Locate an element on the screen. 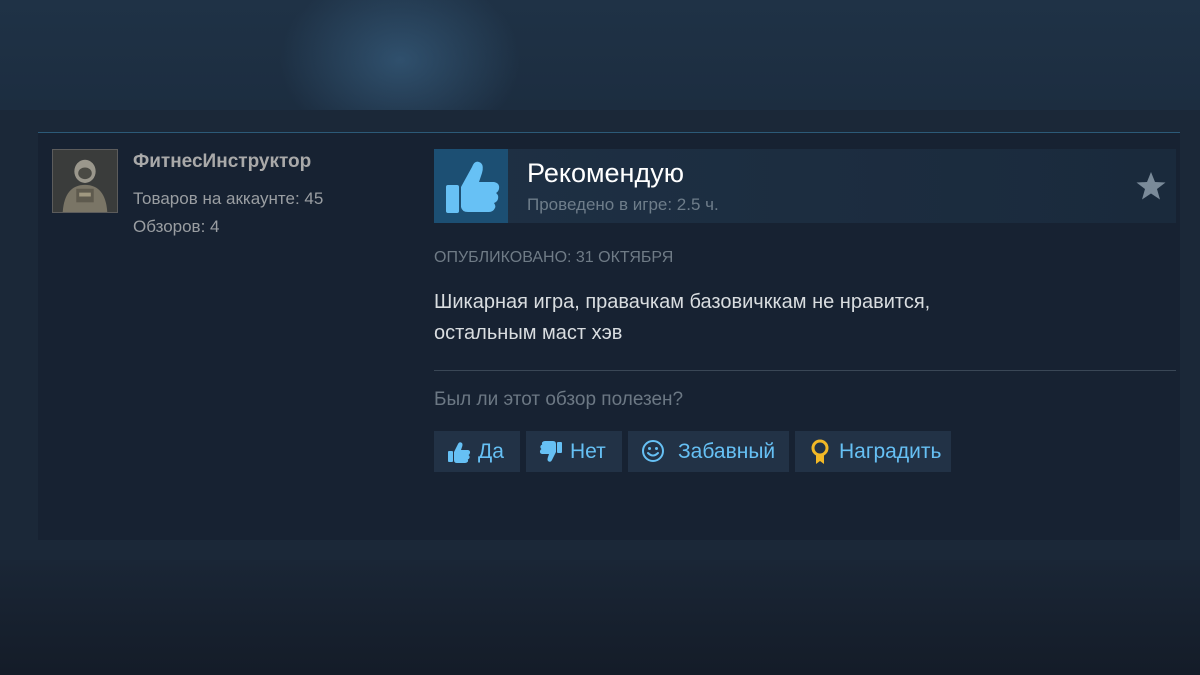 This screenshot has height=675, width=1200. star-icon is located at coordinates (1151, 186).